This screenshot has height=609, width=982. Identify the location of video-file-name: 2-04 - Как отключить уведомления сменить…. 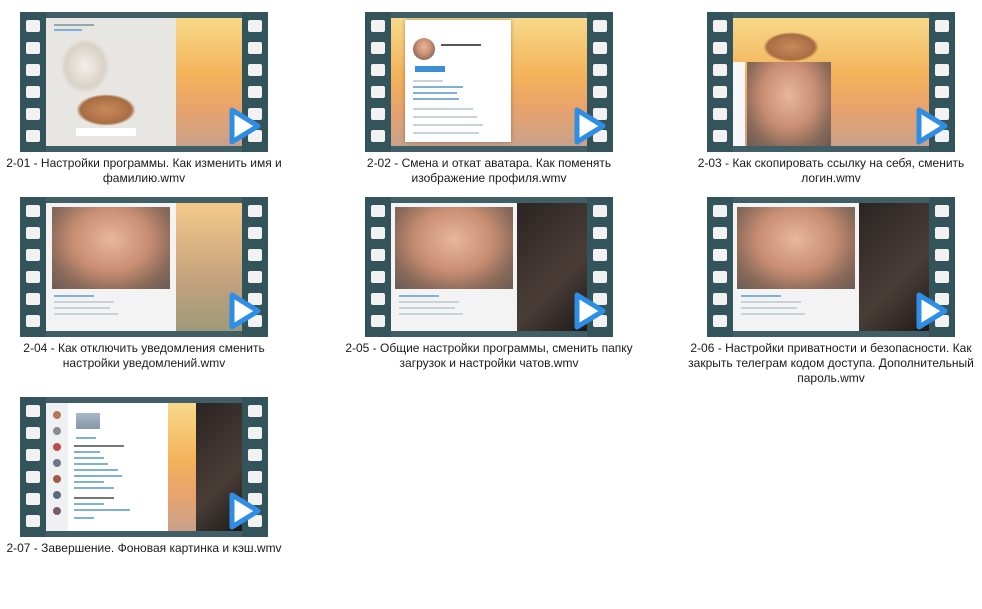
(144, 355).